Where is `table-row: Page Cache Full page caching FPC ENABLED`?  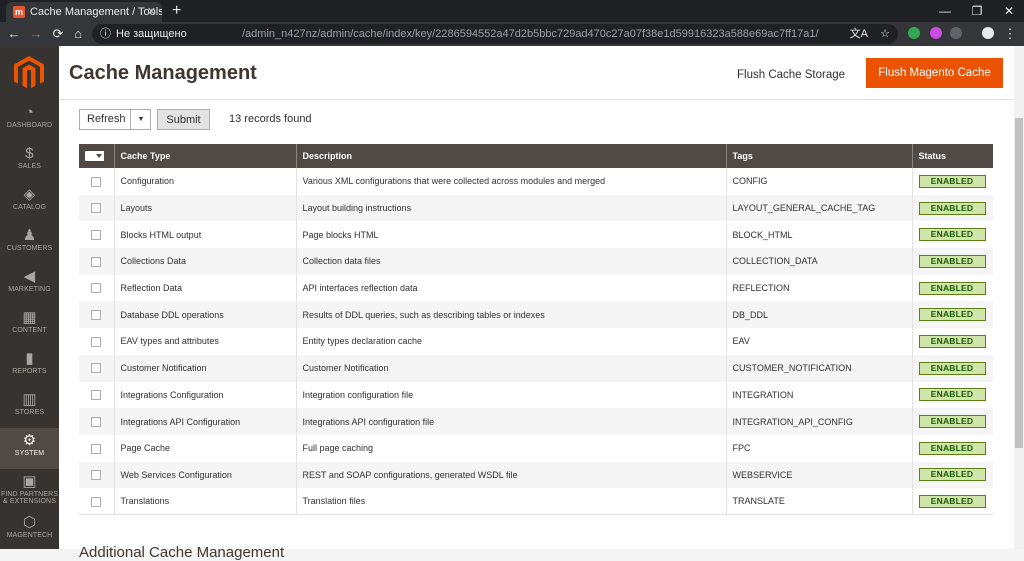 table-row: Page Cache Full page caching FPC ENABLED is located at coordinates (536, 448).